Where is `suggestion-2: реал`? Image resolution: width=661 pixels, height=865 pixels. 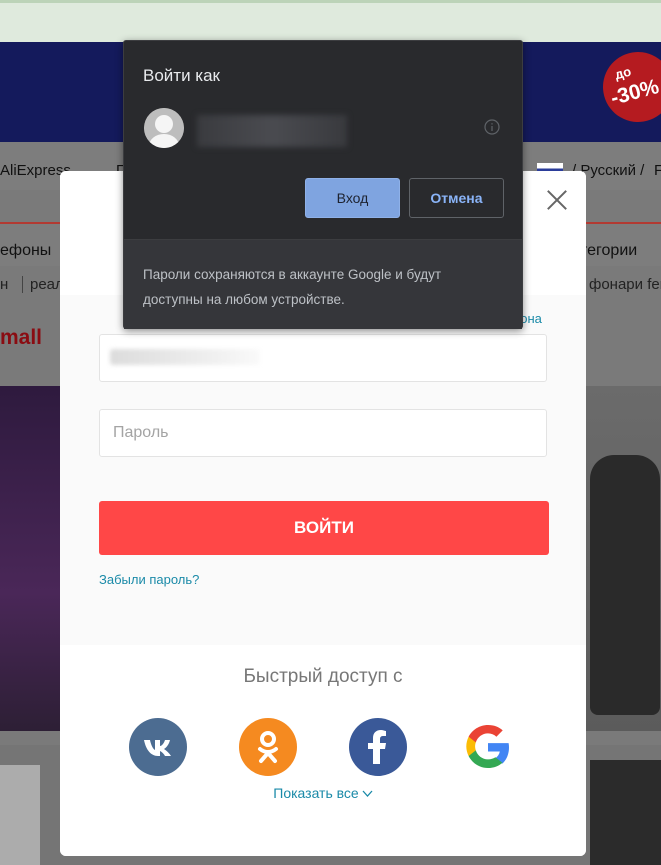 suggestion-2: реал is located at coordinates (43, 284).